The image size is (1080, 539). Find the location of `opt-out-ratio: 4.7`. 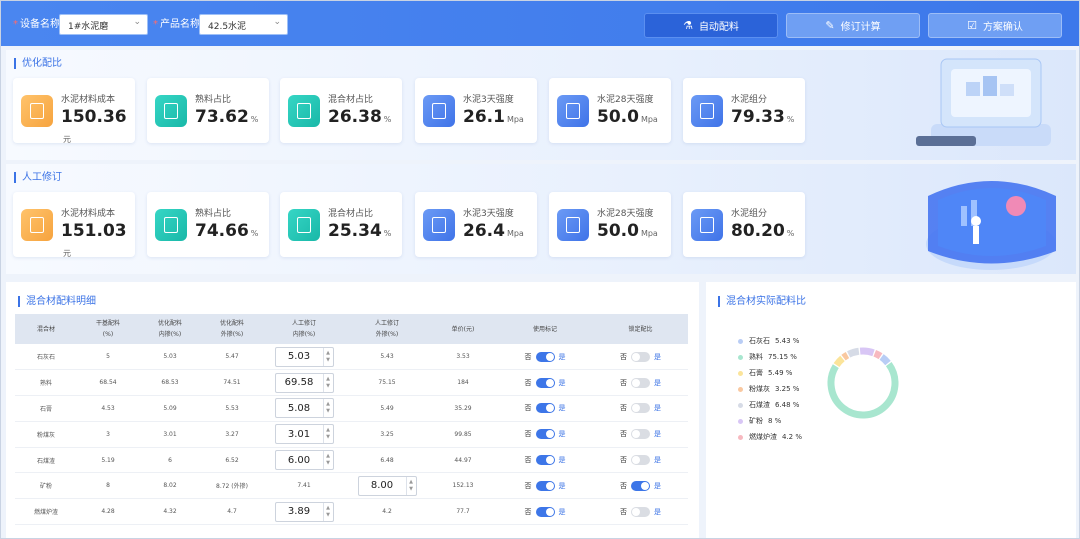

opt-out-ratio: 4.7 is located at coordinates (232, 512).